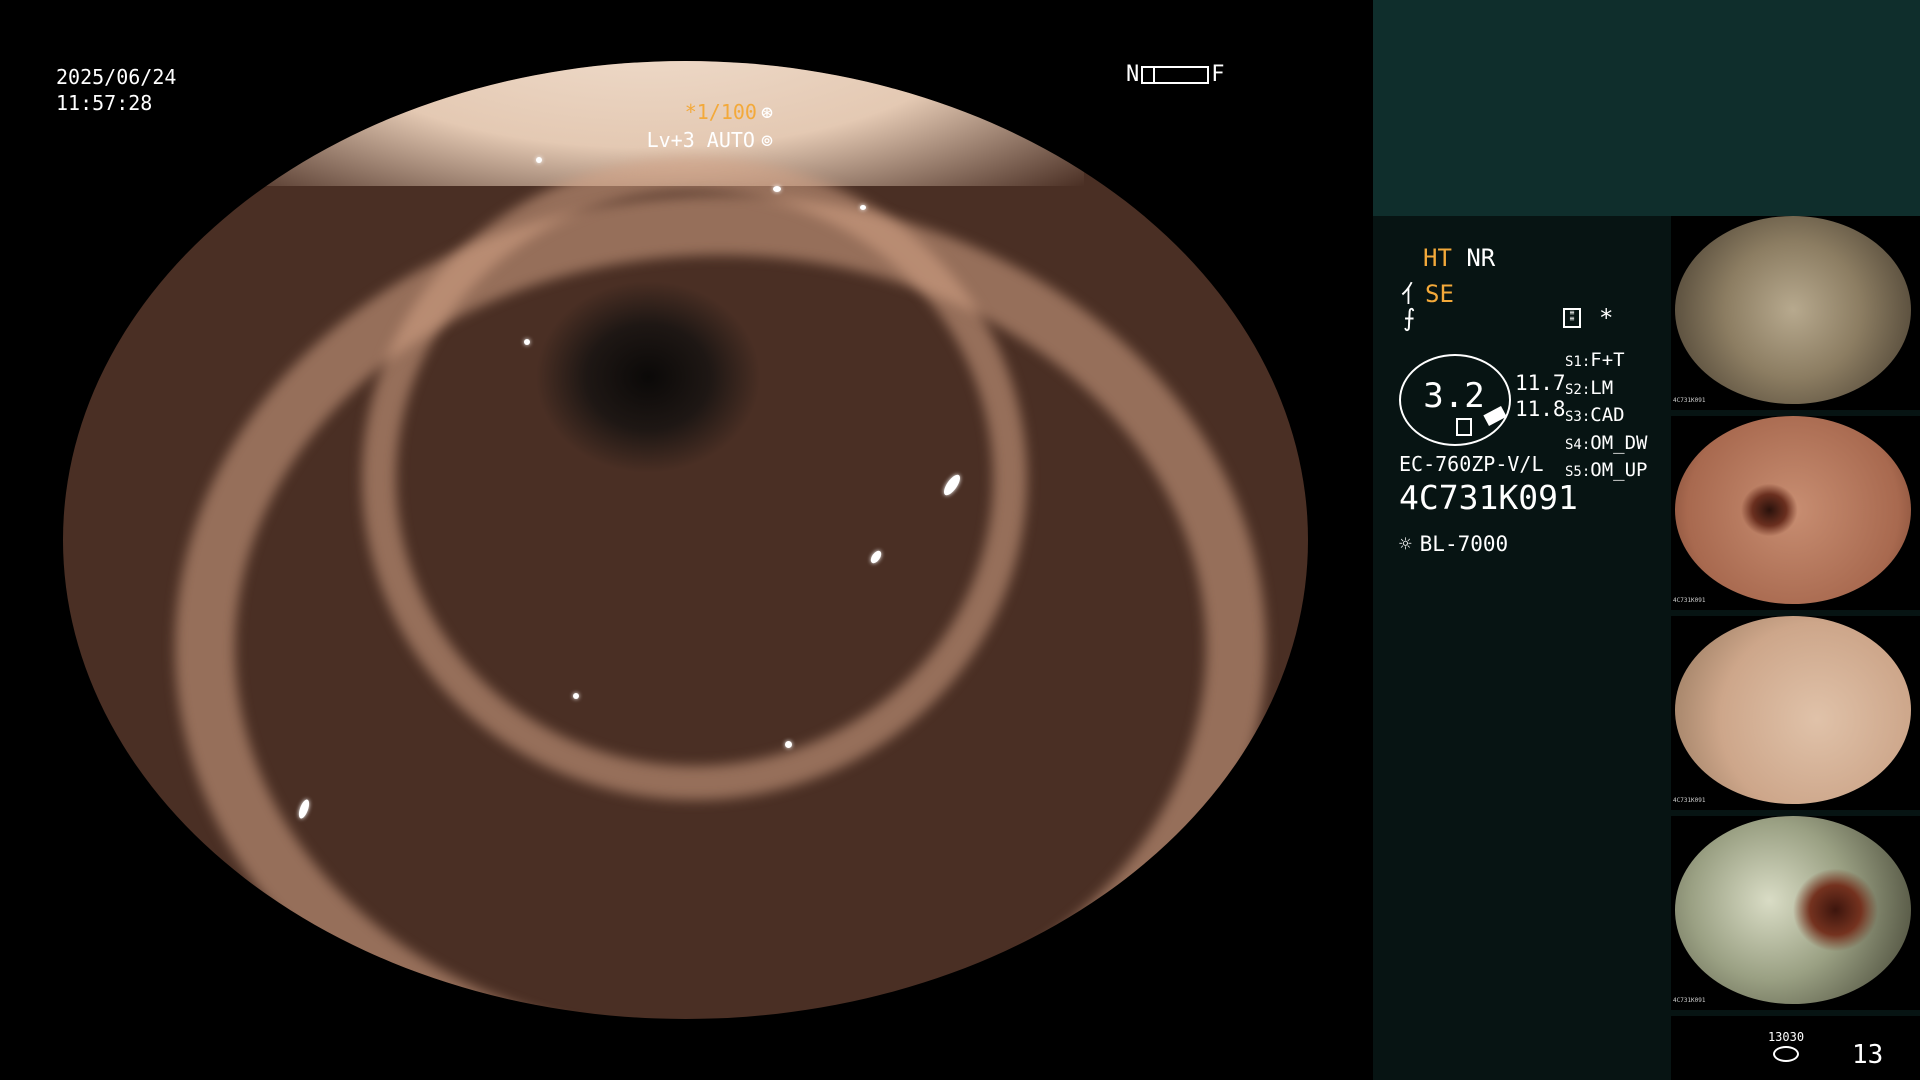 The width and height of the screenshot is (1920, 1080). Describe the element at coordinates (1540, 409) in the screenshot. I see `value-2: 11.8` at that location.